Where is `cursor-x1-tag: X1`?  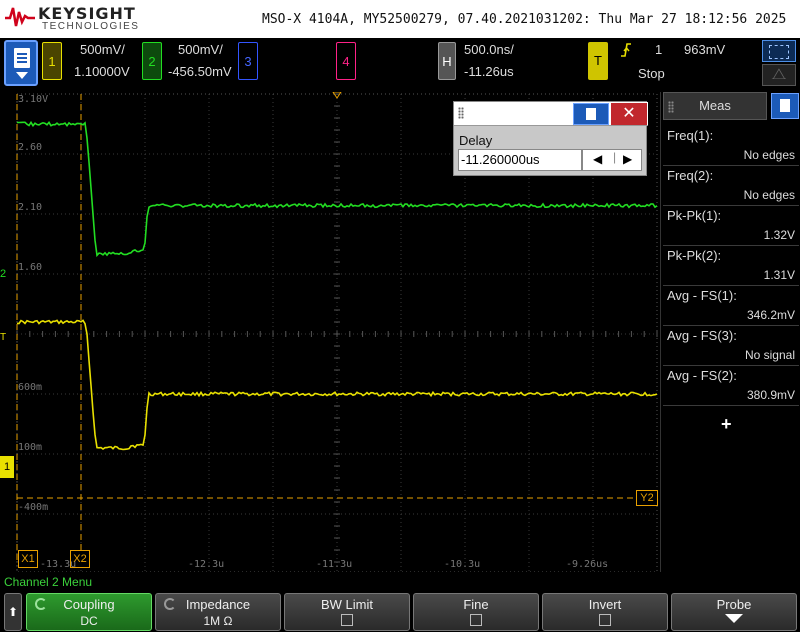 cursor-x1-tag: X1 is located at coordinates (28, 559).